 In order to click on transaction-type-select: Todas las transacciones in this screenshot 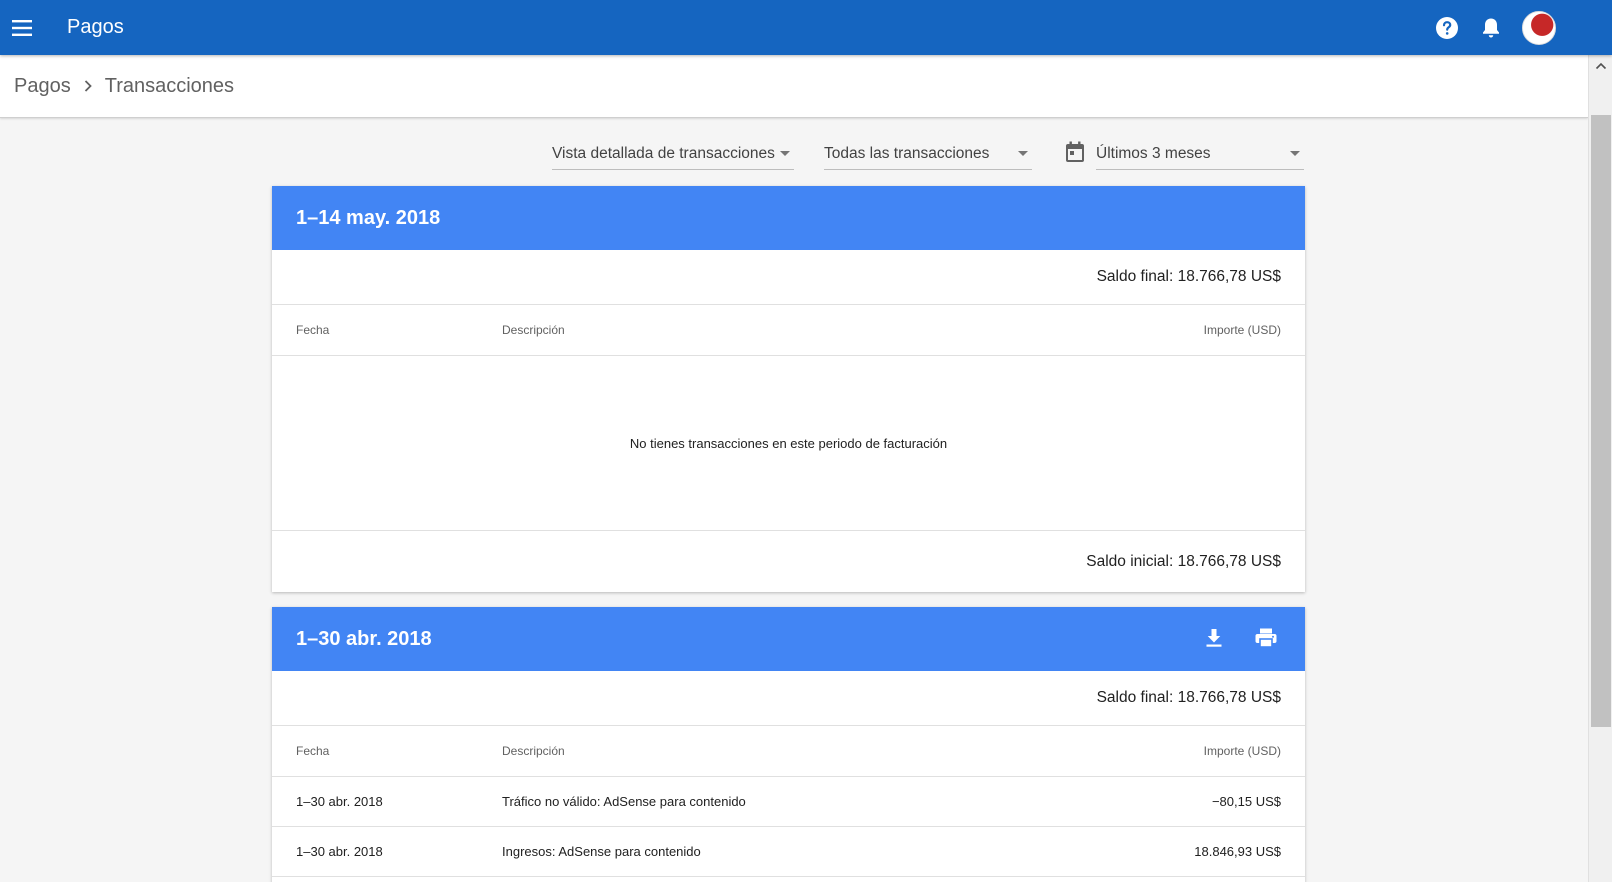, I will do `click(928, 154)`.